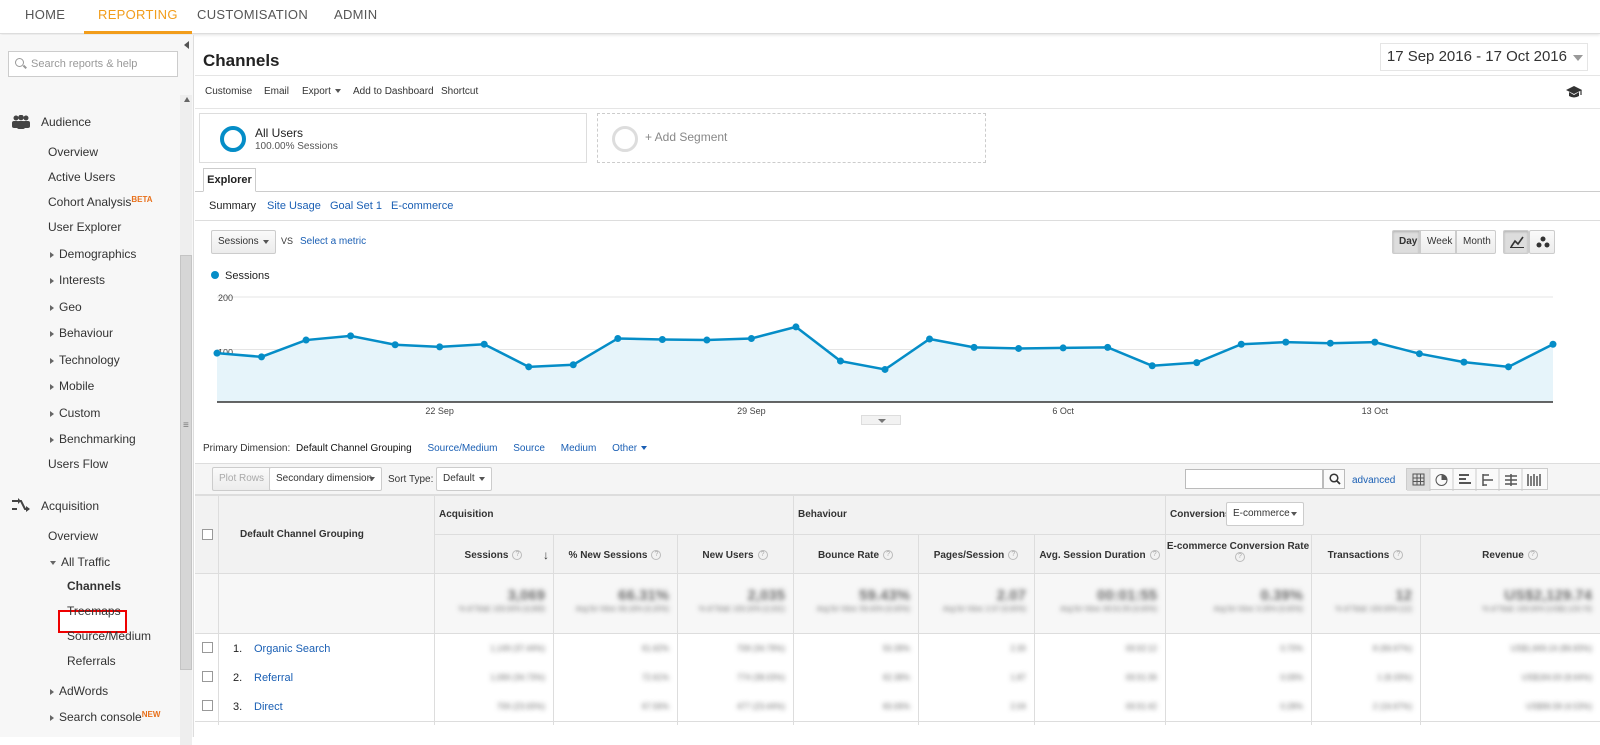 The image size is (1600, 745). I want to click on sidebar-item-acquisition-overview: Overview, so click(73, 536).